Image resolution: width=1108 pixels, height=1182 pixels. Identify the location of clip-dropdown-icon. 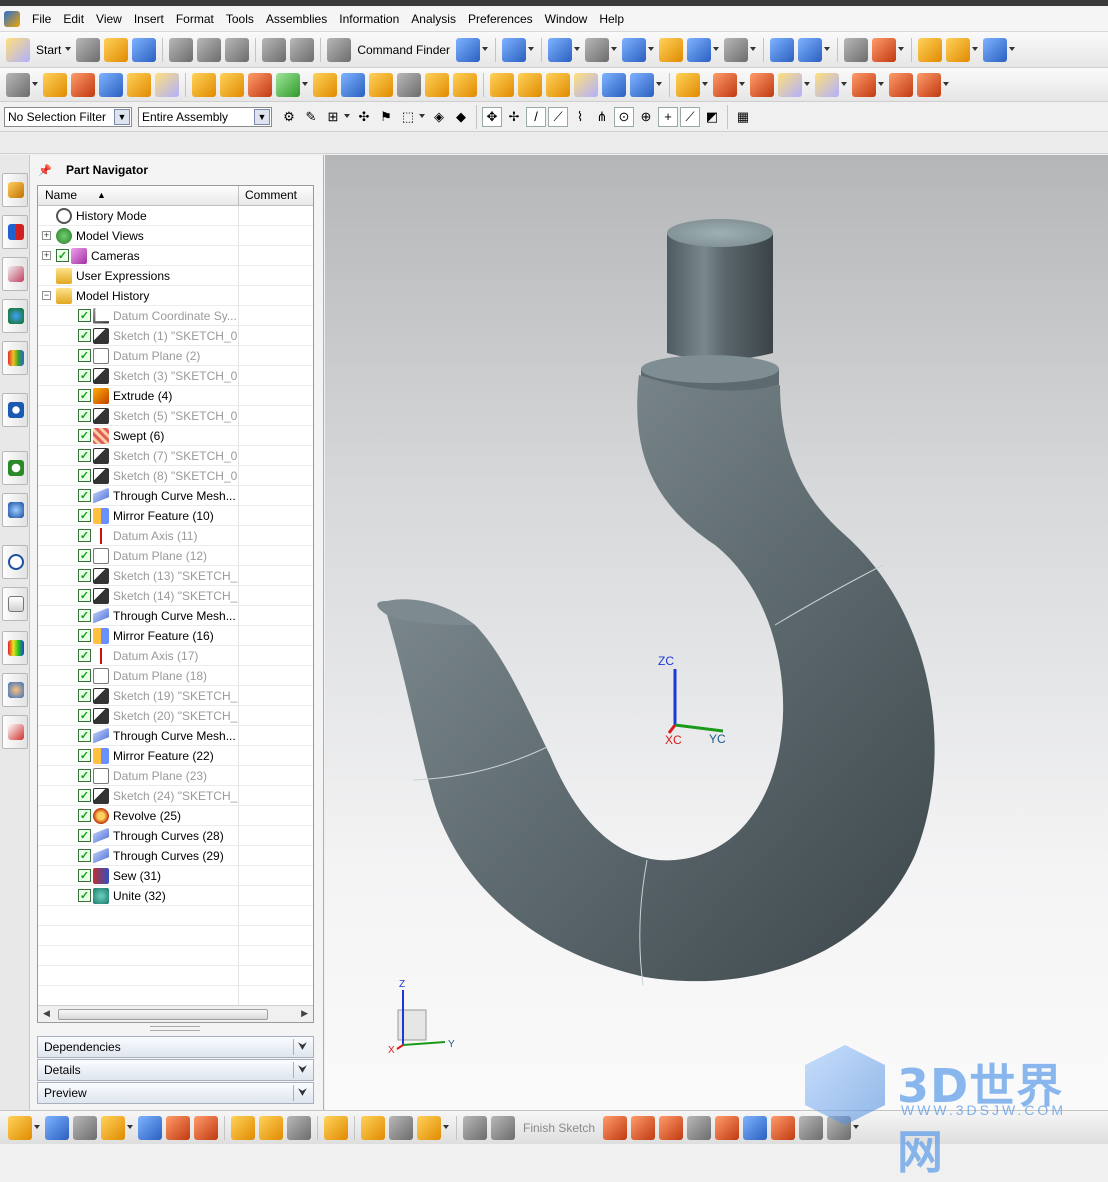
(716, 49).